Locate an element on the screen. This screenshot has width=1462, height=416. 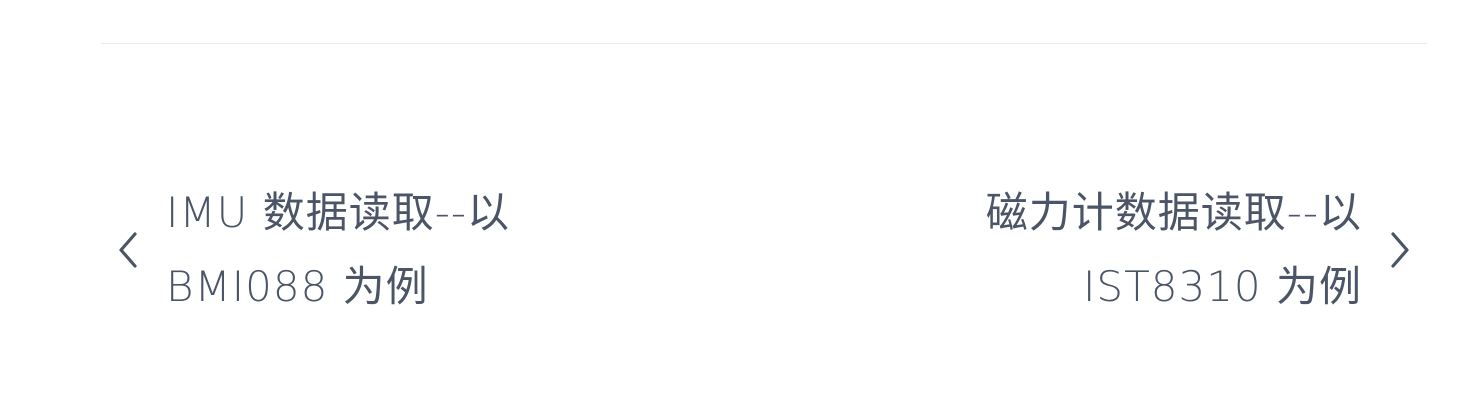
next-page-link: 磁力计数据读取--以 IST8310 为例 is located at coordinates (1170, 250).